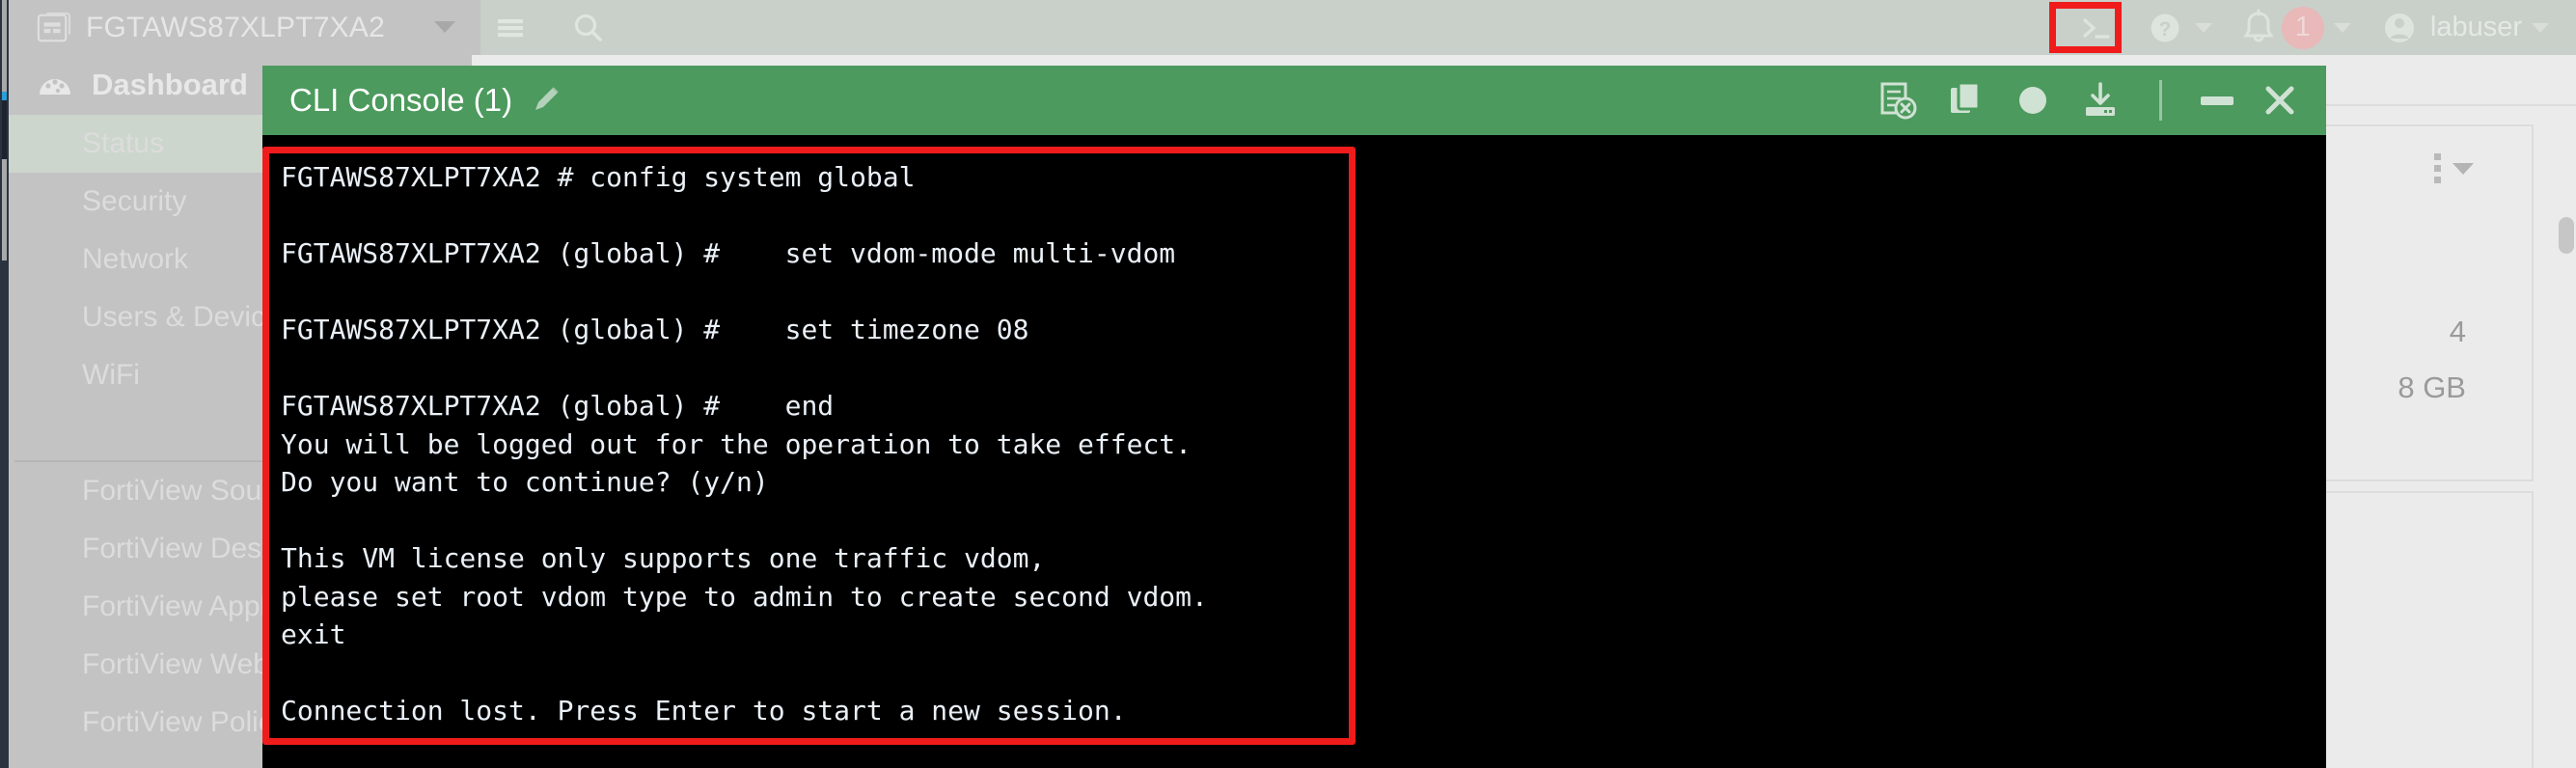 The width and height of the screenshot is (2576, 768). I want to click on cli-console-toolbar, so click(2088, 100).